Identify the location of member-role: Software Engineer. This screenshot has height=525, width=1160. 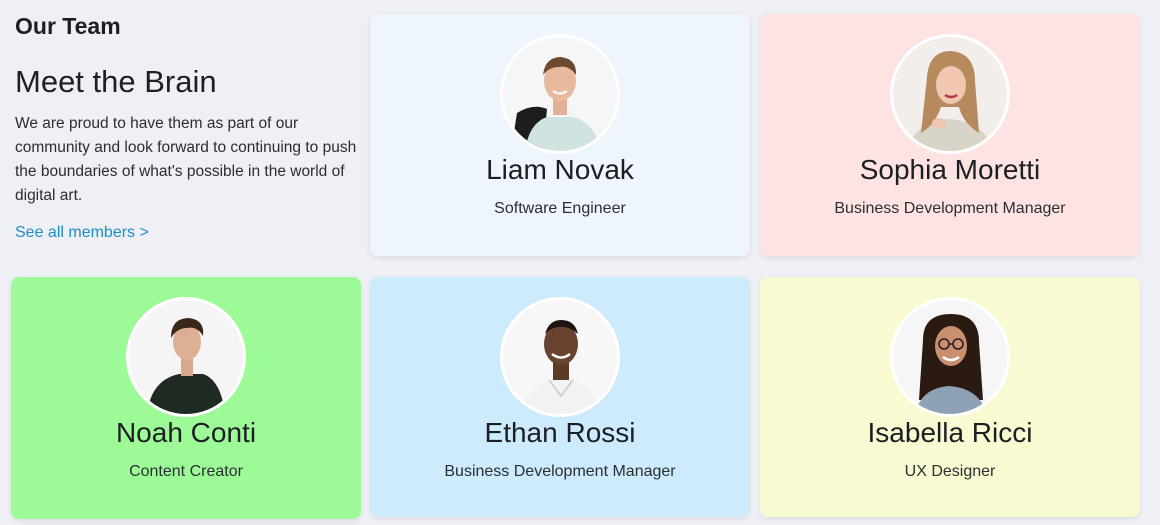
(560, 208).